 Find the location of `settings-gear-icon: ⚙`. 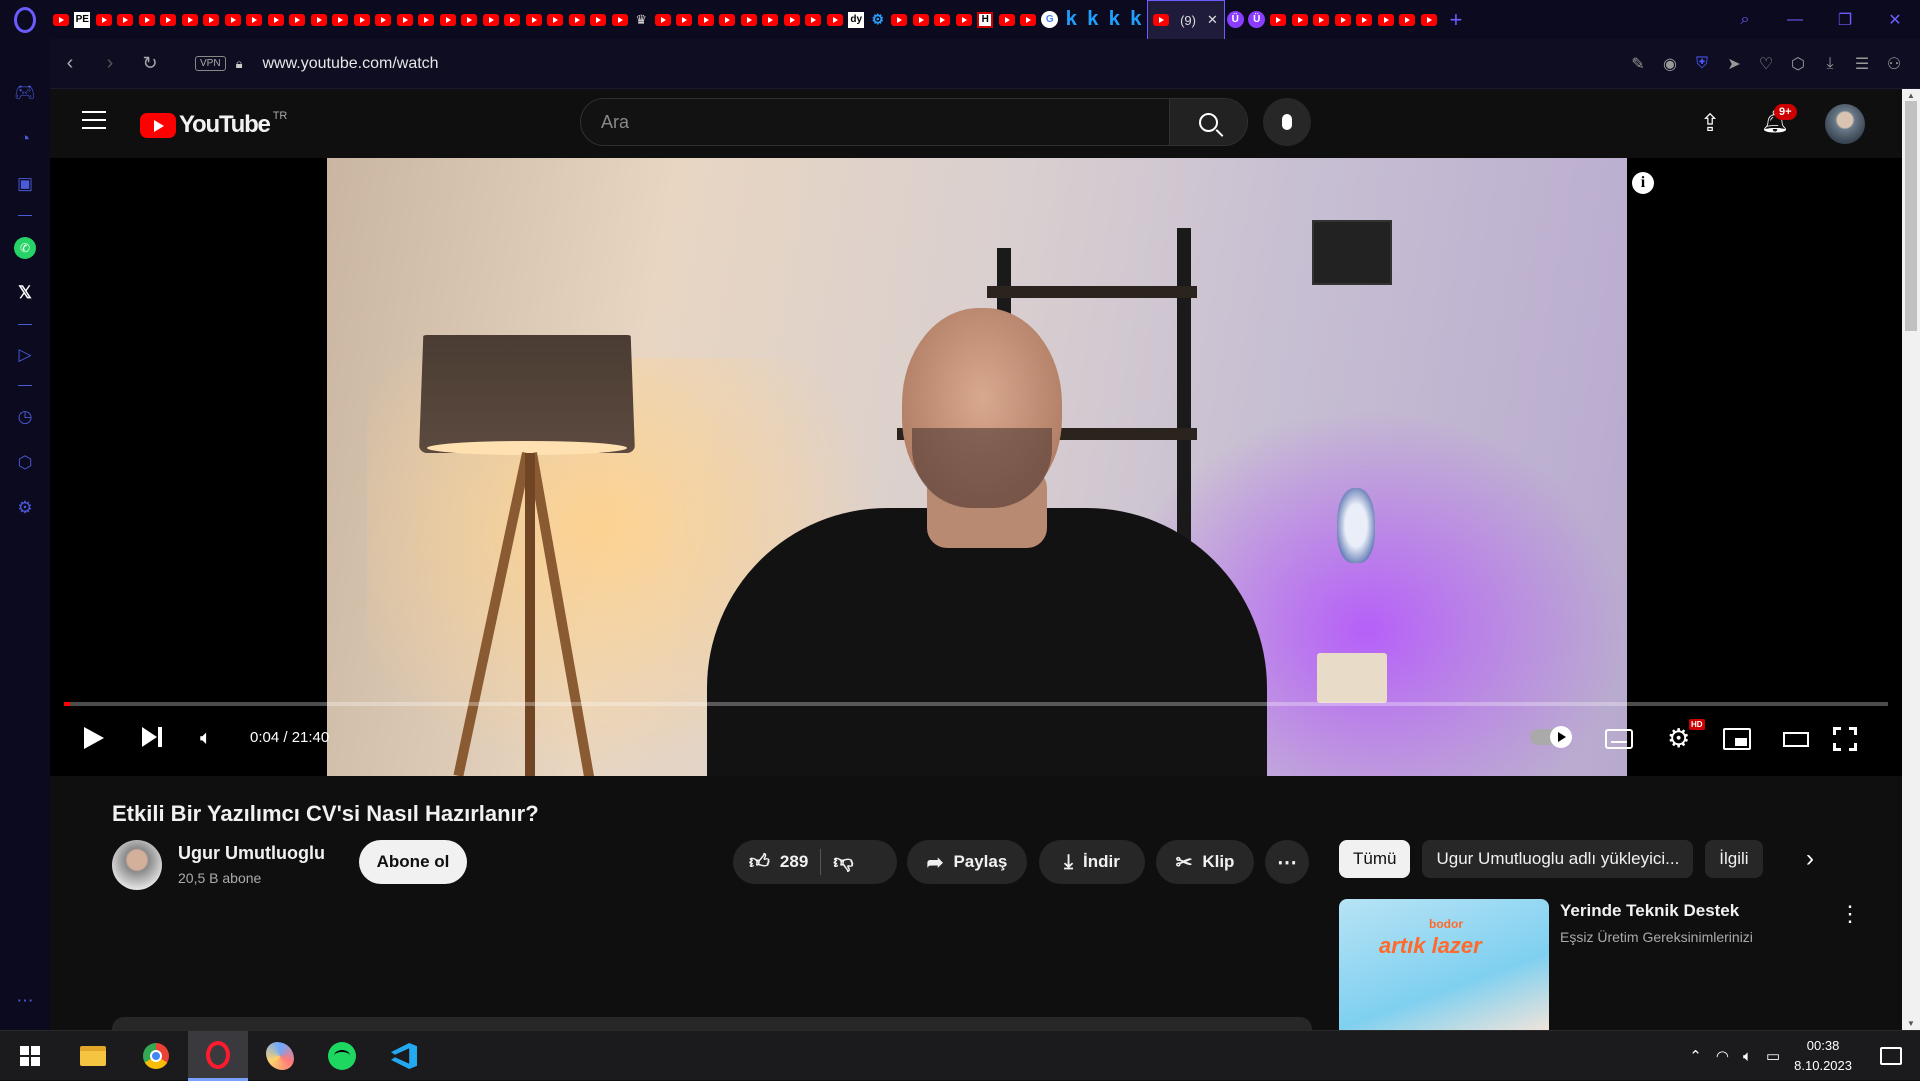

settings-gear-icon: ⚙ is located at coordinates (1678, 738).